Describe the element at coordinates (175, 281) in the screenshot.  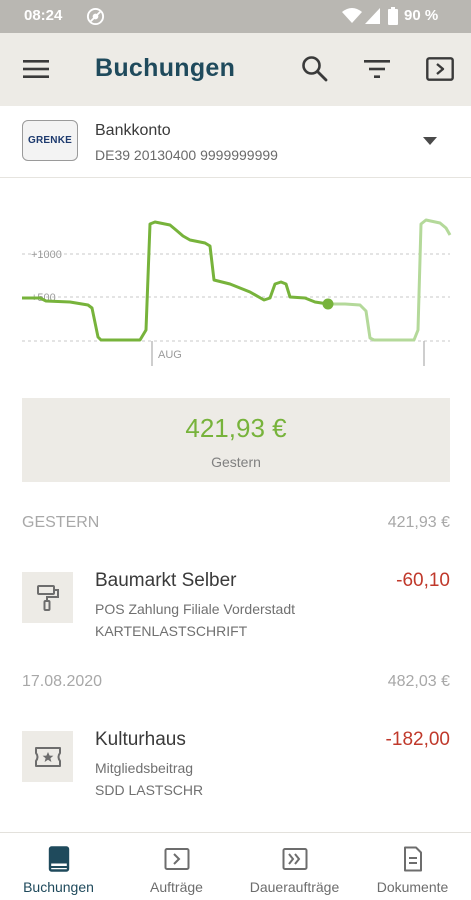
I see `balance-line-past` at that location.